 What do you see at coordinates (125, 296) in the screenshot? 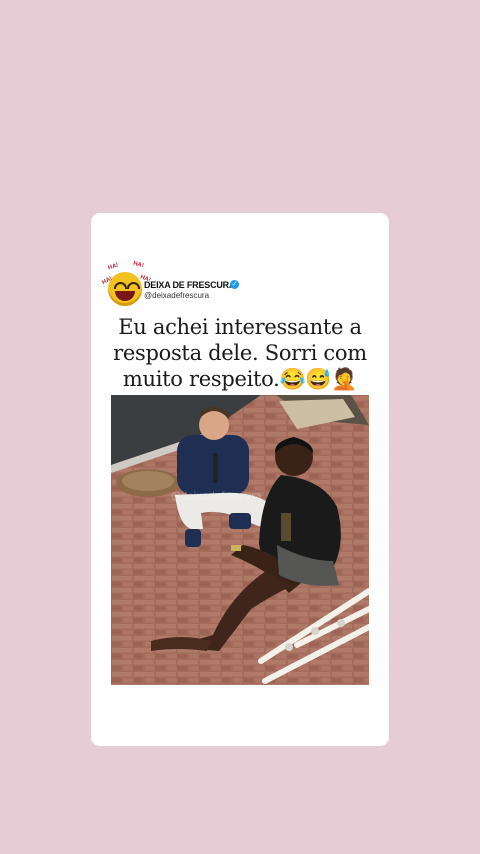
I see `avatar-mouth` at bounding box center [125, 296].